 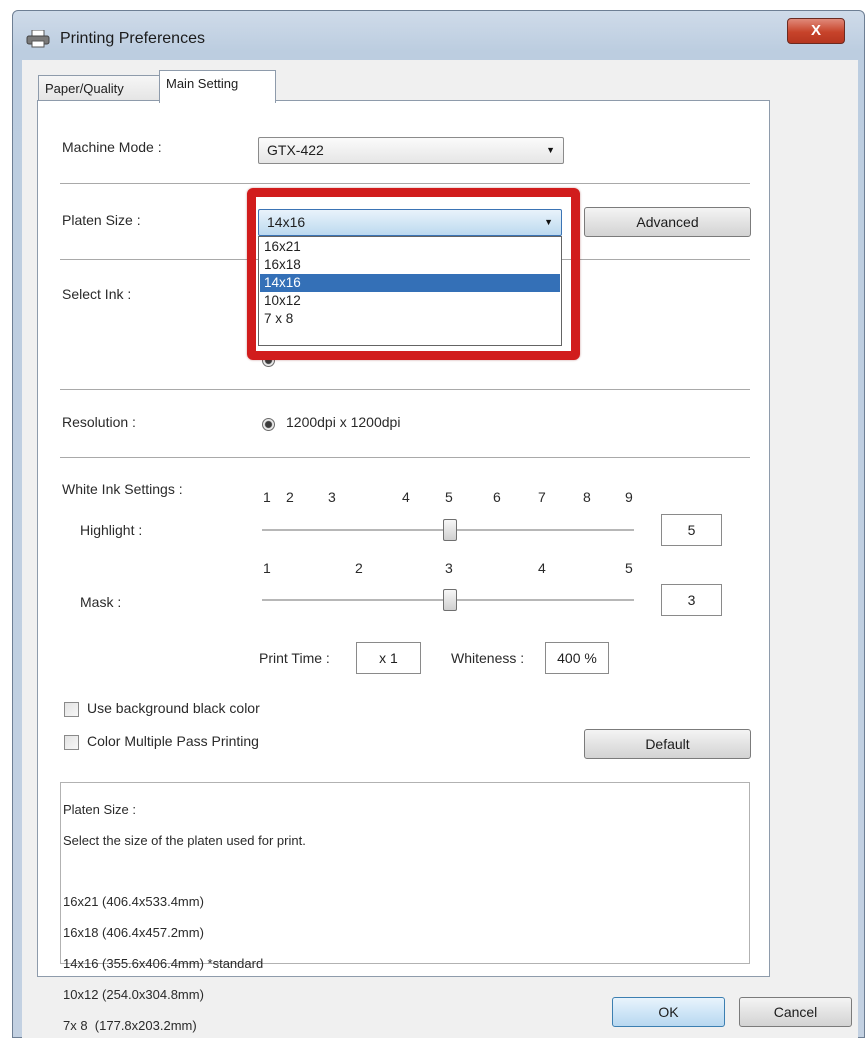 What do you see at coordinates (173, 708) in the screenshot?
I see `bg-black-label: Use background black color` at bounding box center [173, 708].